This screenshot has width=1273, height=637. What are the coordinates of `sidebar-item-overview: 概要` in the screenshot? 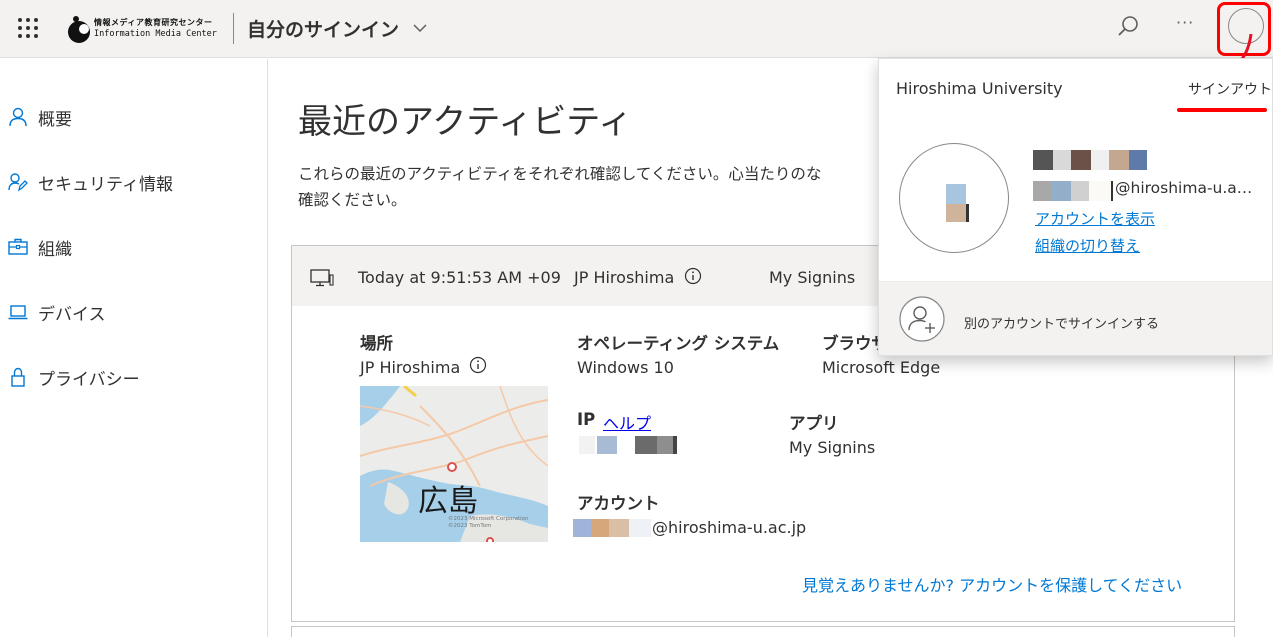 It's located at (133, 117).